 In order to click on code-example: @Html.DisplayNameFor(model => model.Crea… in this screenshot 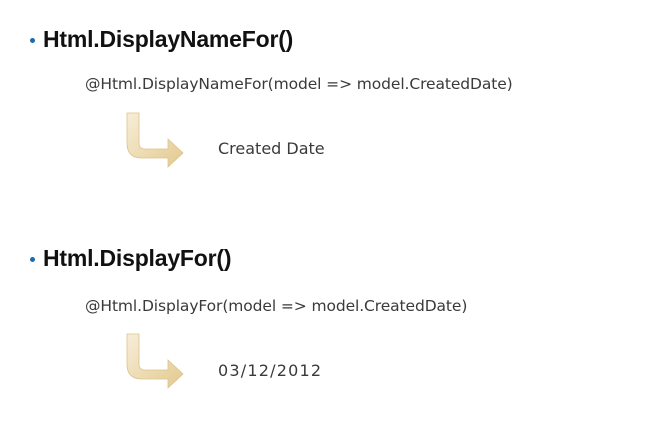, I will do `click(299, 84)`.